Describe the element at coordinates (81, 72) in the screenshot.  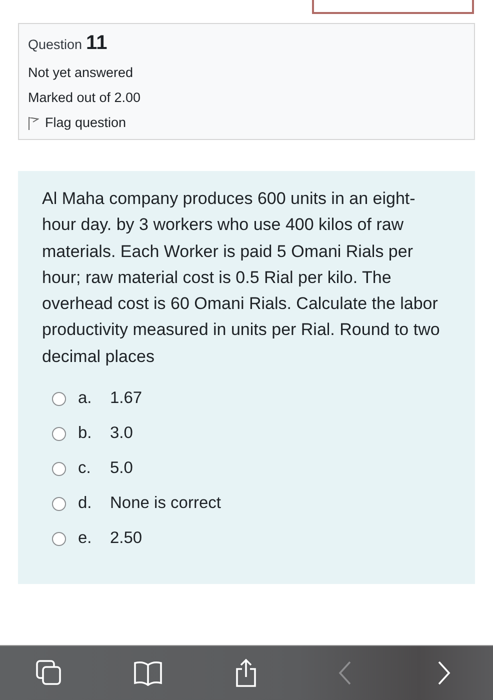
I see `answer-status: Not yet answered` at that location.